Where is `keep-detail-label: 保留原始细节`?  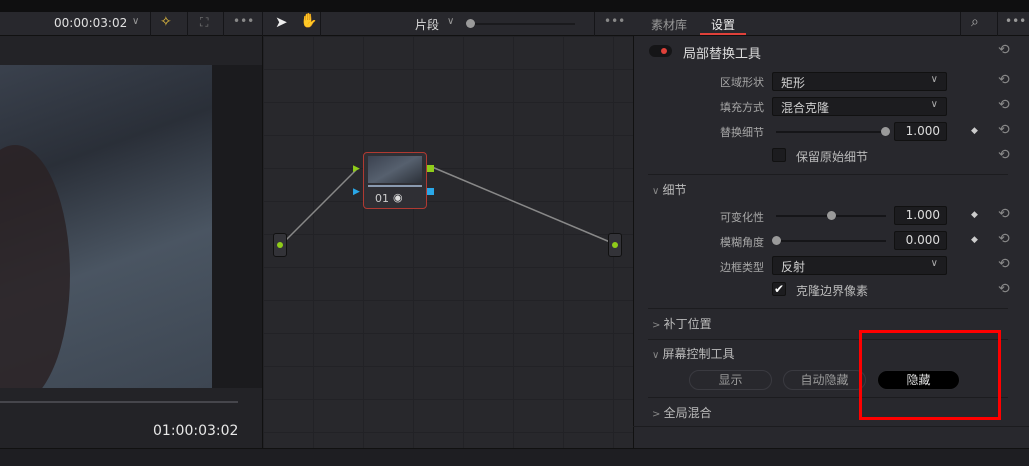 keep-detail-label: 保留原始细节 is located at coordinates (832, 157).